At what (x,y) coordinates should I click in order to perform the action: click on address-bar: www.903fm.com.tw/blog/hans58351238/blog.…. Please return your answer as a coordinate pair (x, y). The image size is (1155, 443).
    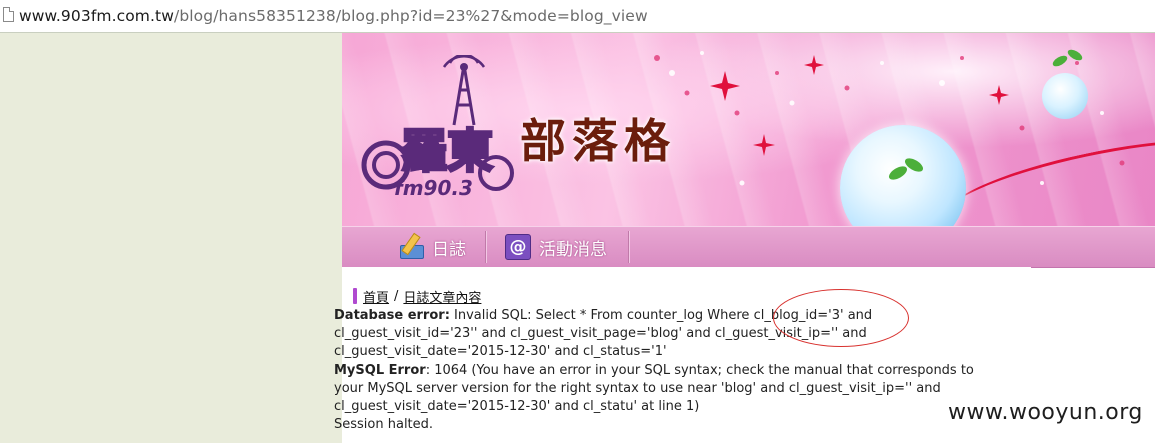
    Looking at the image, I should click on (577, 16).